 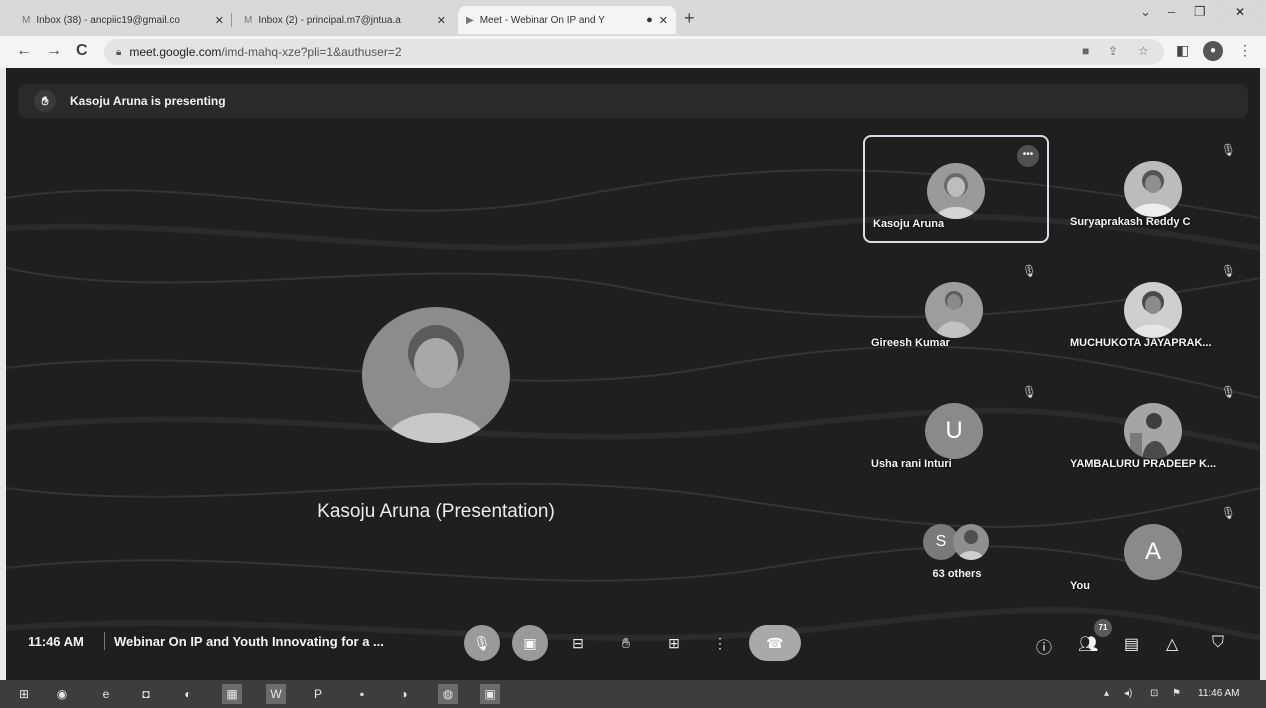 What do you see at coordinates (674, 643) in the screenshot?
I see `present-screen-button: ⊞` at bounding box center [674, 643].